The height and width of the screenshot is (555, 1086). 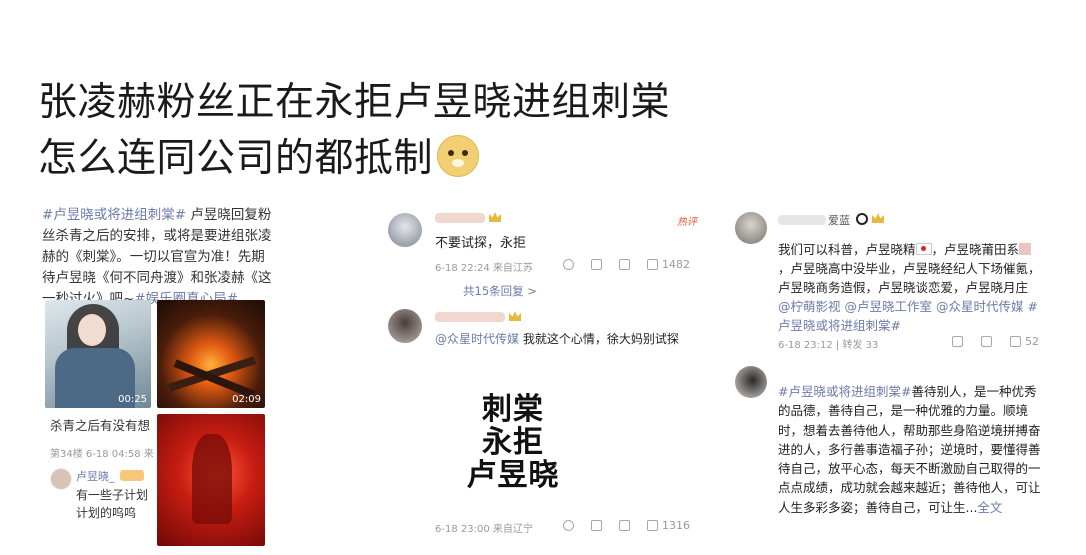 I want to click on like-button: 1482, so click(x=668, y=264).